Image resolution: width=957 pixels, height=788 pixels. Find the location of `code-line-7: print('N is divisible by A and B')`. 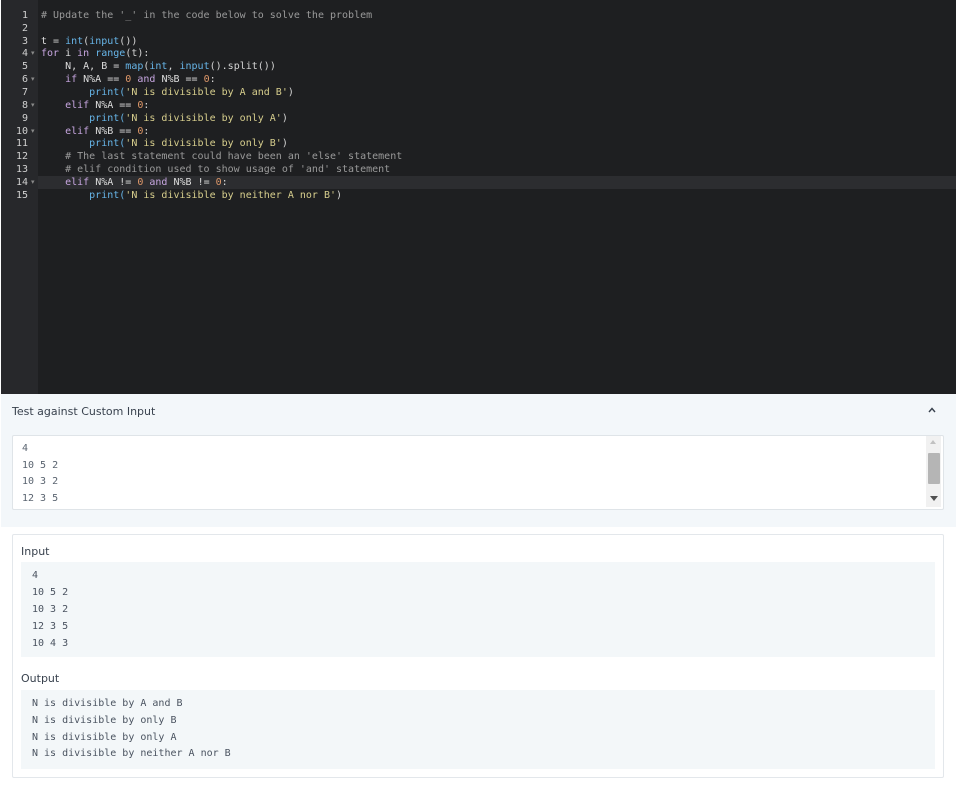

code-line-7: print('N is divisible by A and B') is located at coordinates (167, 92).